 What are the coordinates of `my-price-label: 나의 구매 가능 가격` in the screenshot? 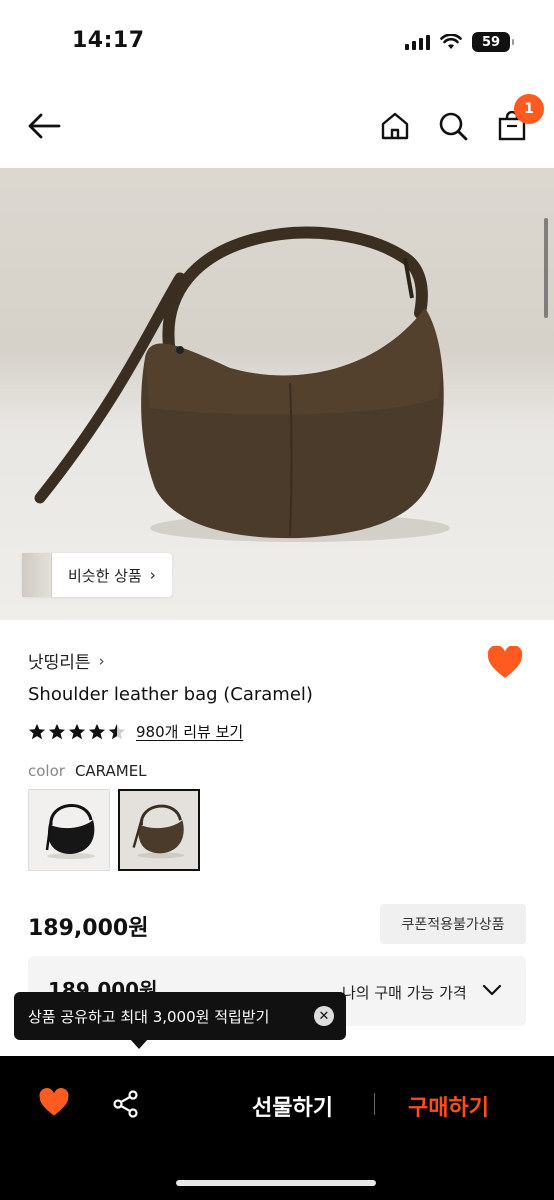 It's located at (404, 993).